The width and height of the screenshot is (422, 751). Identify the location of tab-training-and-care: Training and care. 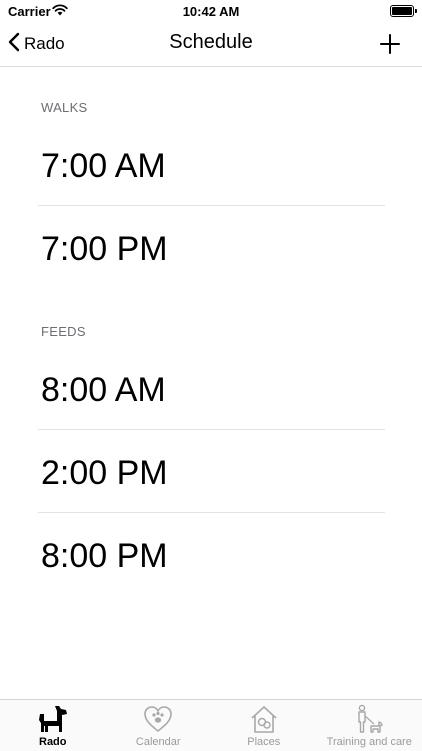
(369, 725).